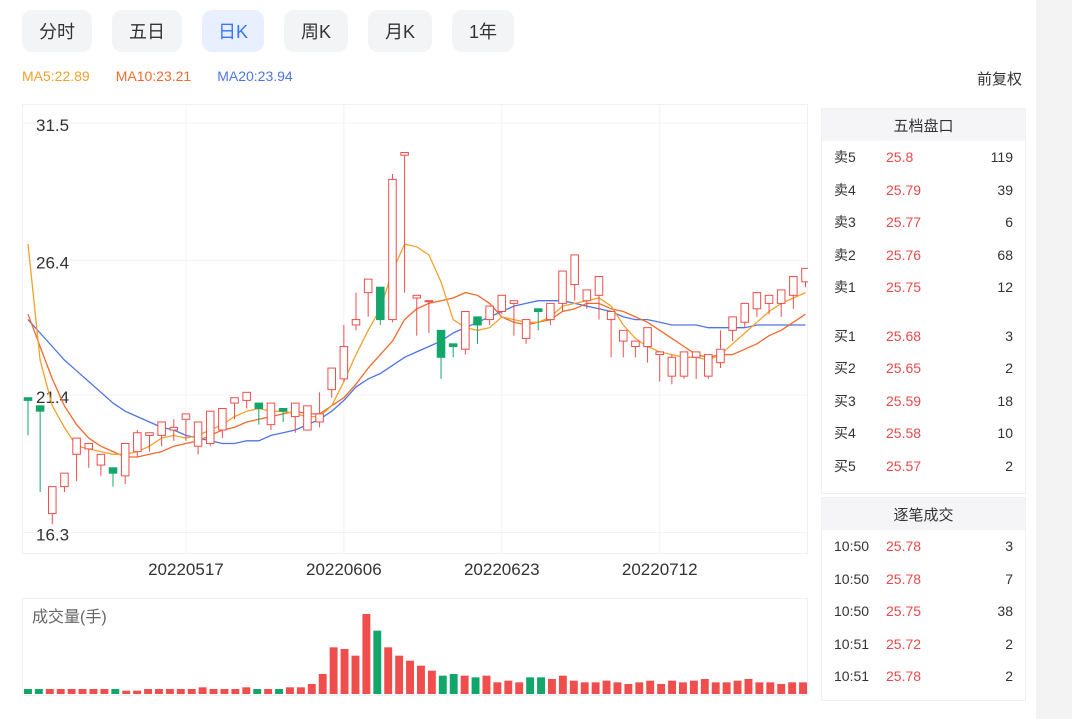  I want to click on period-tabs: 分时 五日 日K 周K 月K 1年, so click(268, 31).